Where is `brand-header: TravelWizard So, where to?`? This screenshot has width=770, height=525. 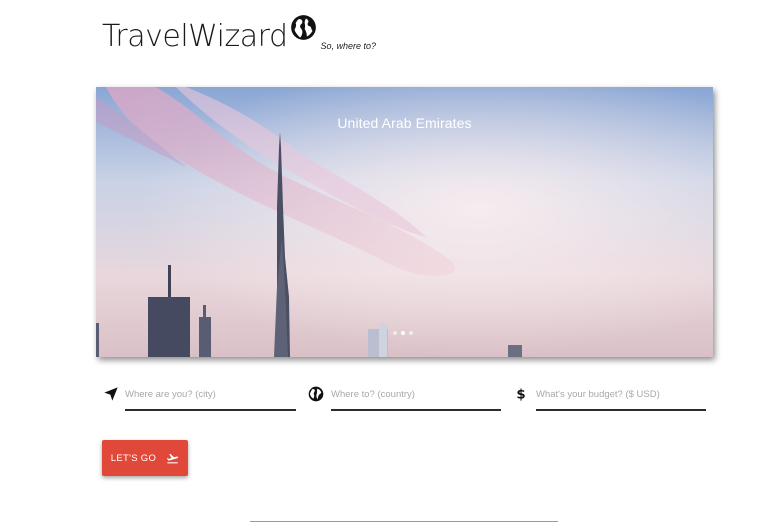
brand-header: TravelWizard So, where to? is located at coordinates (239, 33).